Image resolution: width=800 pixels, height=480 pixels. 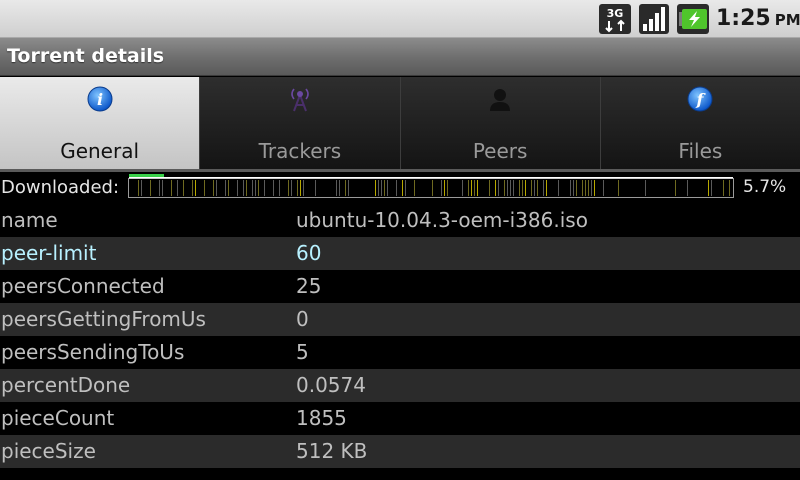 I want to click on tab-files: f Files, so click(x=700, y=123).